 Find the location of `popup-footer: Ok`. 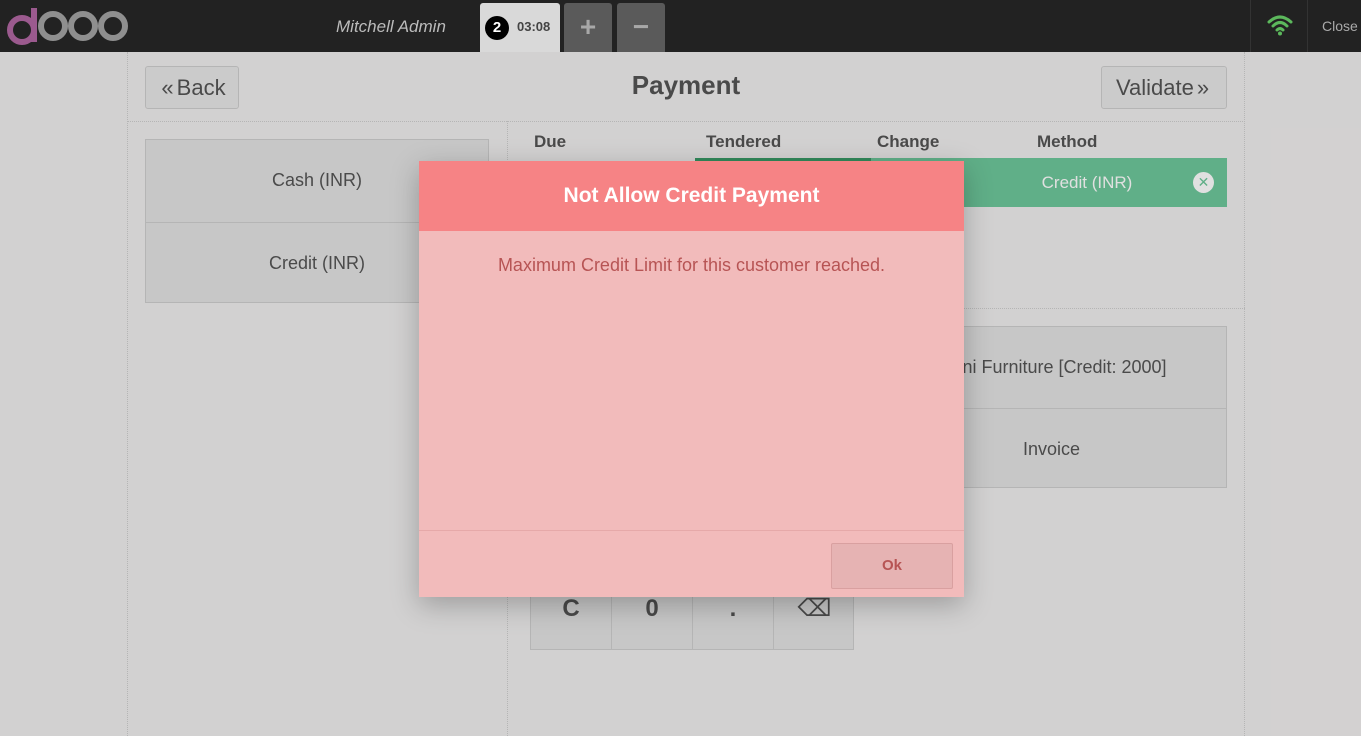

popup-footer: Ok is located at coordinates (691, 563).